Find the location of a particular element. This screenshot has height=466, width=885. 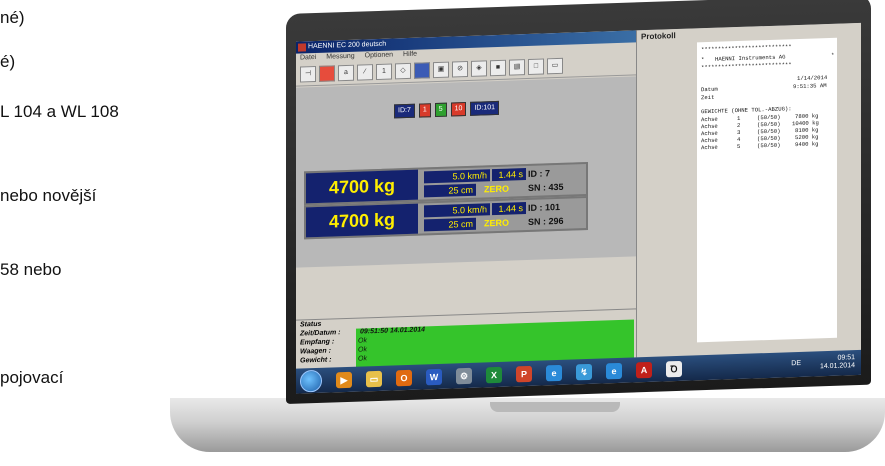

doc-line-2: é) is located at coordinates (8, 61).